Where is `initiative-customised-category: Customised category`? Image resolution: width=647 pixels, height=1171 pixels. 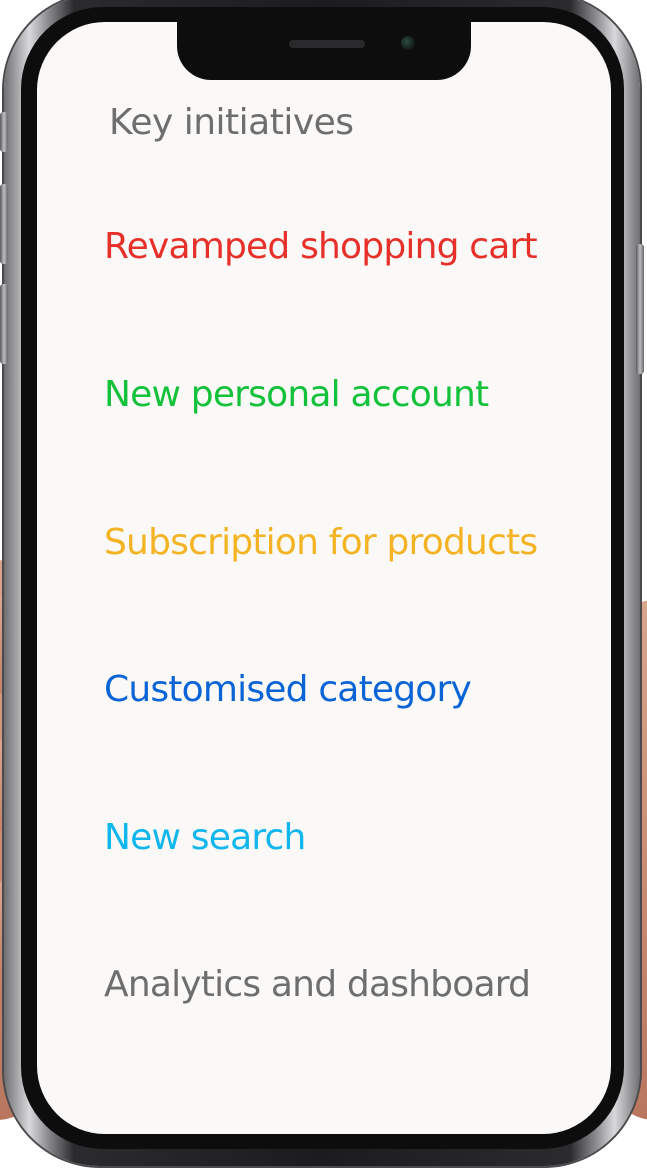
initiative-customised-category: Customised category is located at coordinates (288, 689).